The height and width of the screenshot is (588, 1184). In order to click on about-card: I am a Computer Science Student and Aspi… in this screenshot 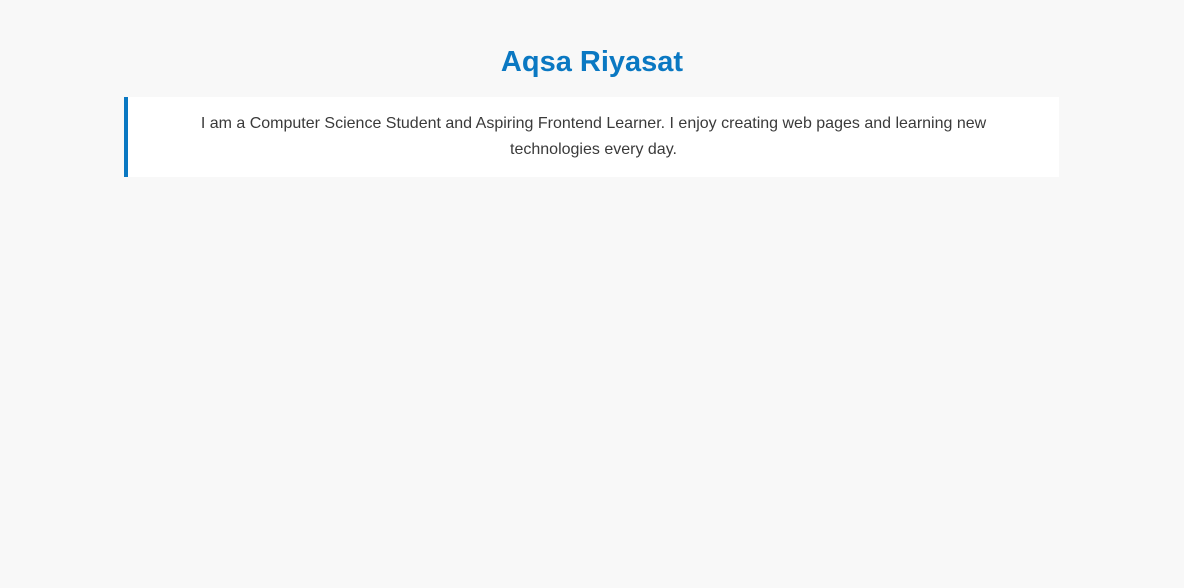, I will do `click(591, 137)`.